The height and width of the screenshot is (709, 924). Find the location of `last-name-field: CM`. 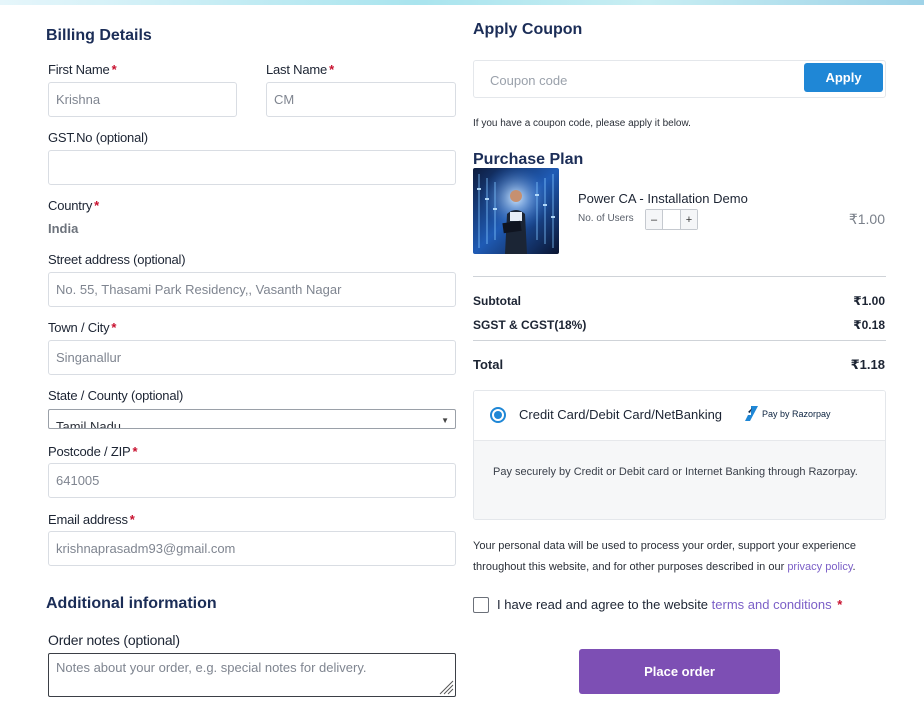

last-name-field: CM is located at coordinates (361, 99).